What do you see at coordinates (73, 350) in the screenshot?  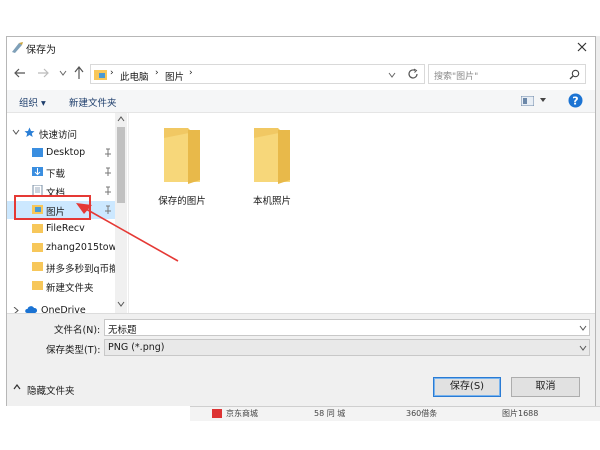 I see `filetype-label: 保存类型(T):` at bounding box center [73, 350].